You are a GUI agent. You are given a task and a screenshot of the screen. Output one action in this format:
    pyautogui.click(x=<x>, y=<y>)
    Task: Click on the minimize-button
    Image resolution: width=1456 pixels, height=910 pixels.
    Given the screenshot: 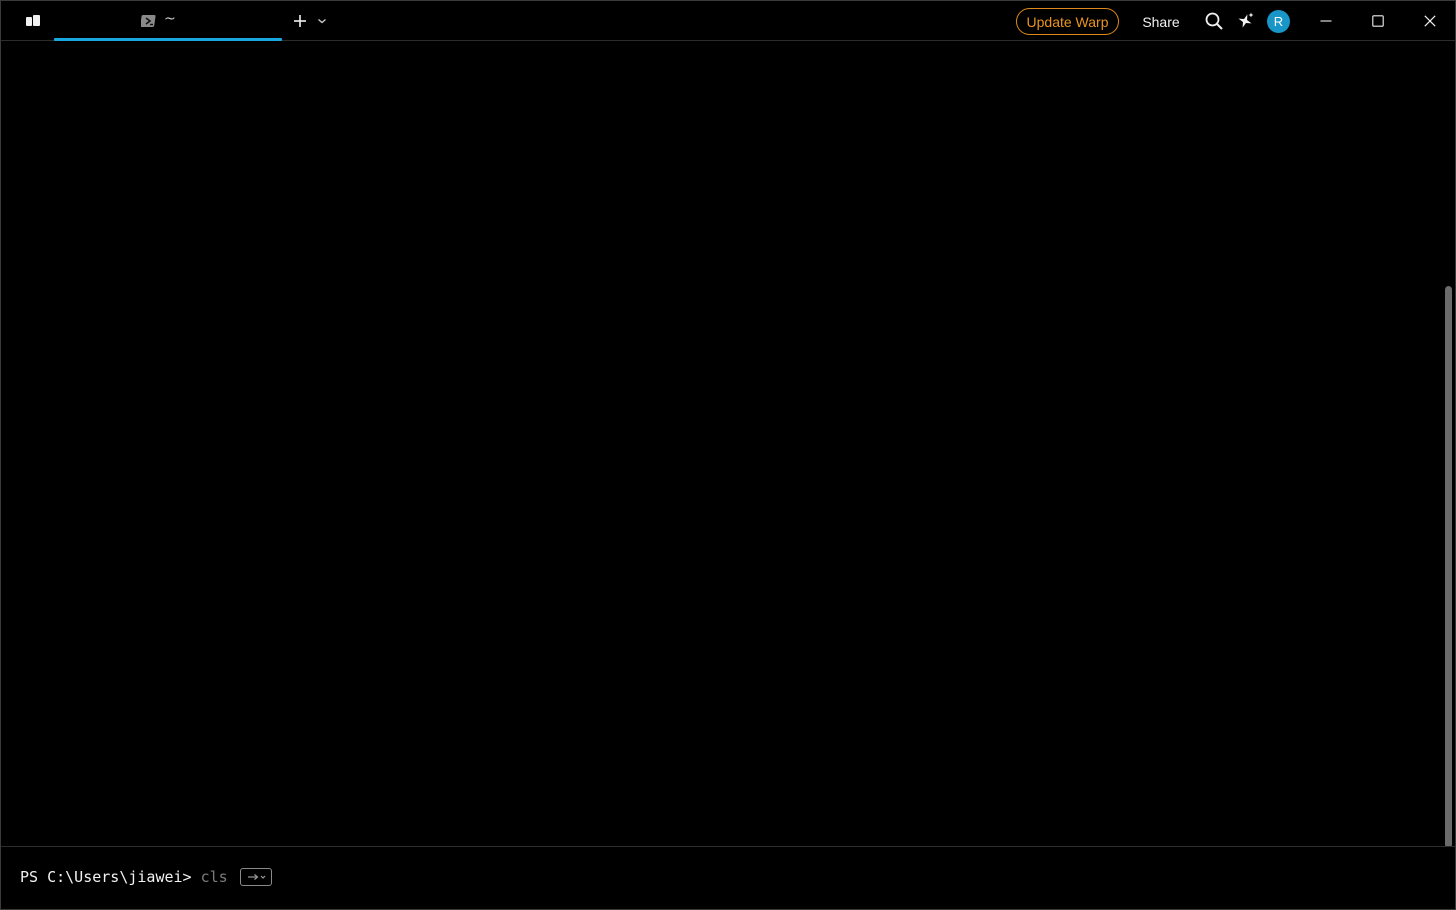 What is the action you would take?
    pyautogui.click(x=1326, y=21)
    